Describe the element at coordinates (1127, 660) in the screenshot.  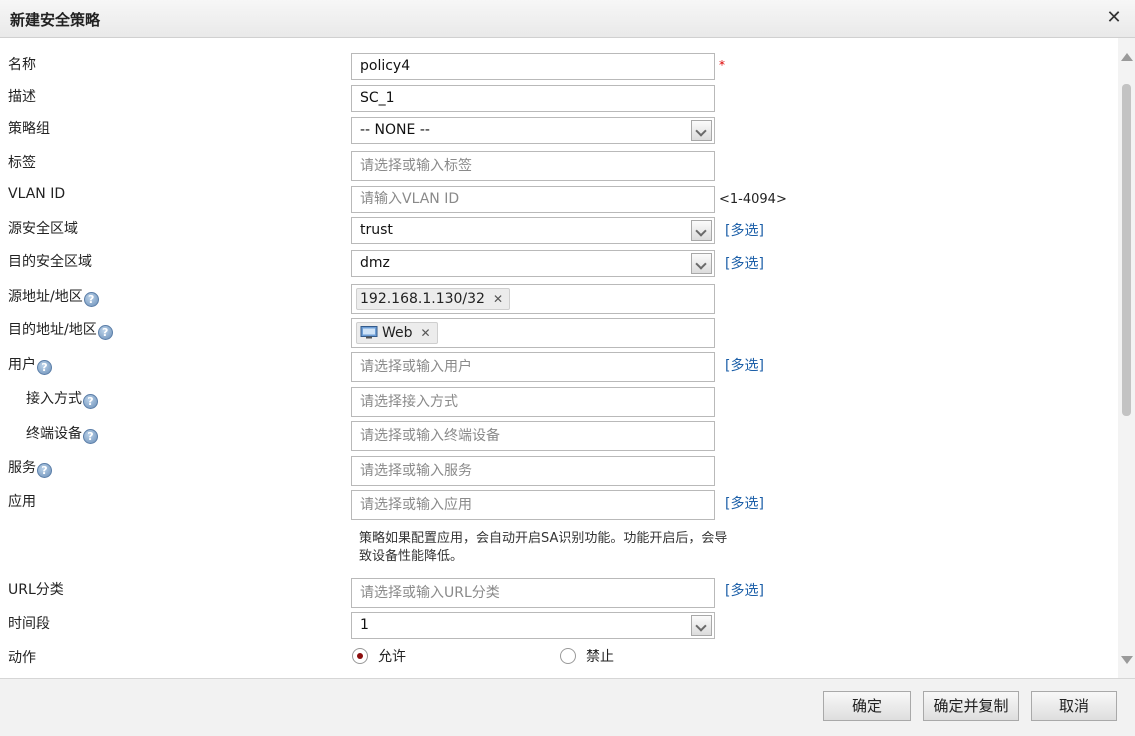
I see `scroll-down-arrow-icon` at that location.